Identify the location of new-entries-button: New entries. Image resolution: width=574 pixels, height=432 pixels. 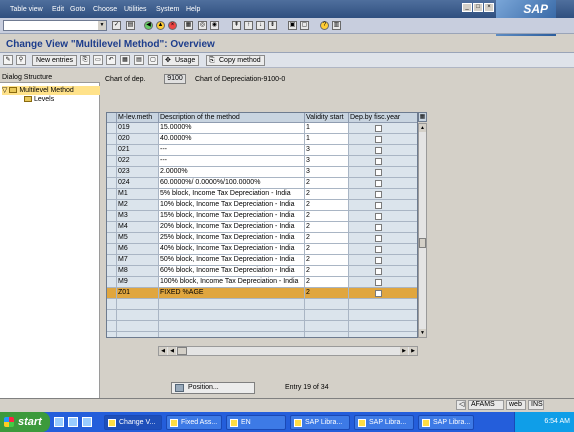
(54, 60).